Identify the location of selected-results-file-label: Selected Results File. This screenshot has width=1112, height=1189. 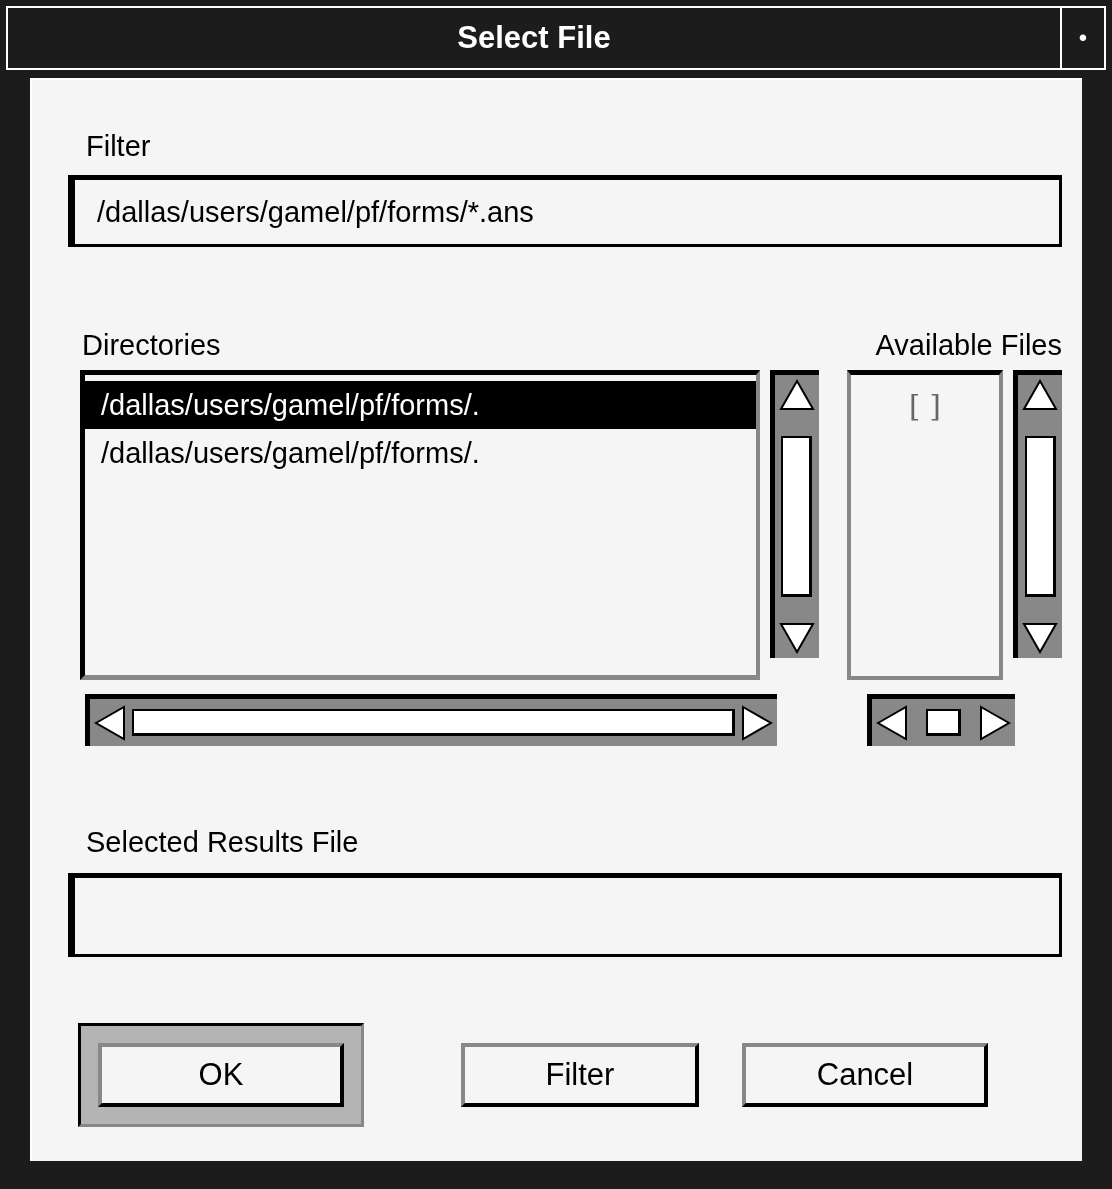
(223, 842).